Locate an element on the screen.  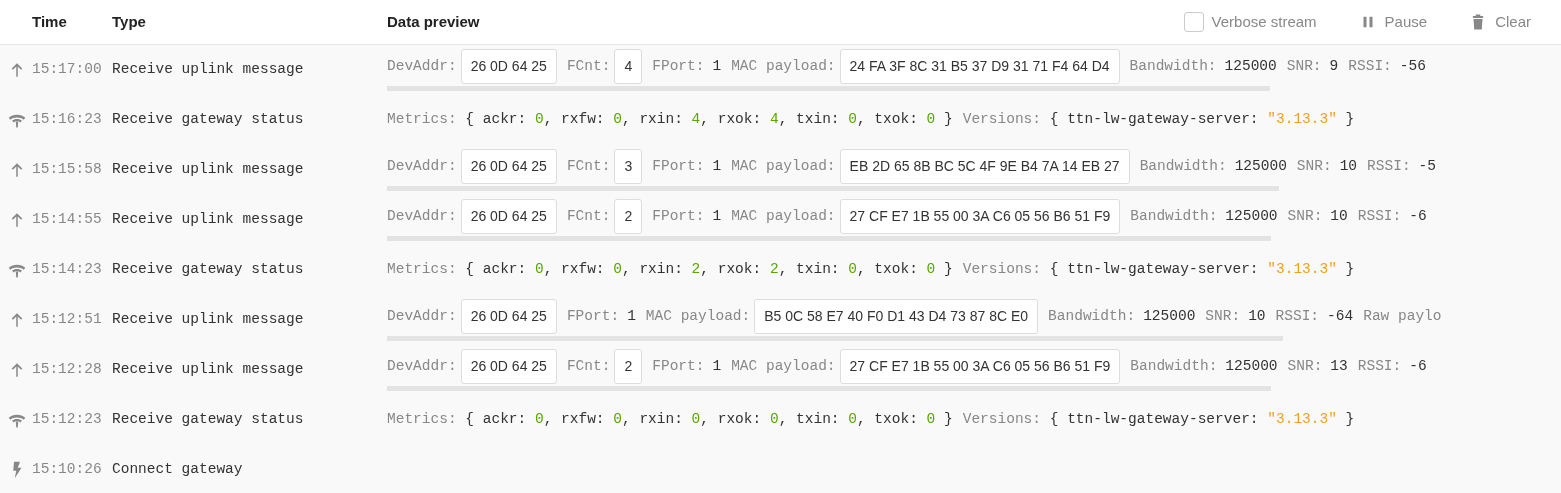
clear-button: Clear is located at coordinates (1500, 22).